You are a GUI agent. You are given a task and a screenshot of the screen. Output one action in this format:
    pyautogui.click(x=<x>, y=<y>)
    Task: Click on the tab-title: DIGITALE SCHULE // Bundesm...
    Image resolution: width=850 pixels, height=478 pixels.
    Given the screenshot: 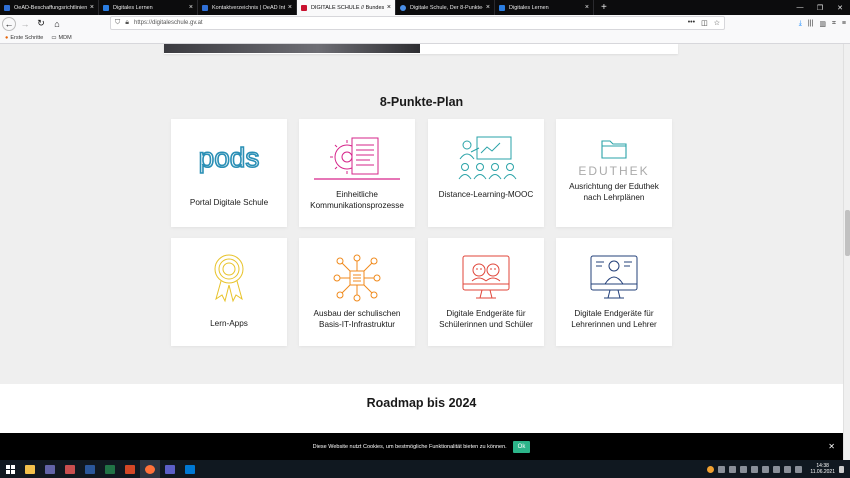 What is the action you would take?
    pyautogui.click(x=347, y=7)
    